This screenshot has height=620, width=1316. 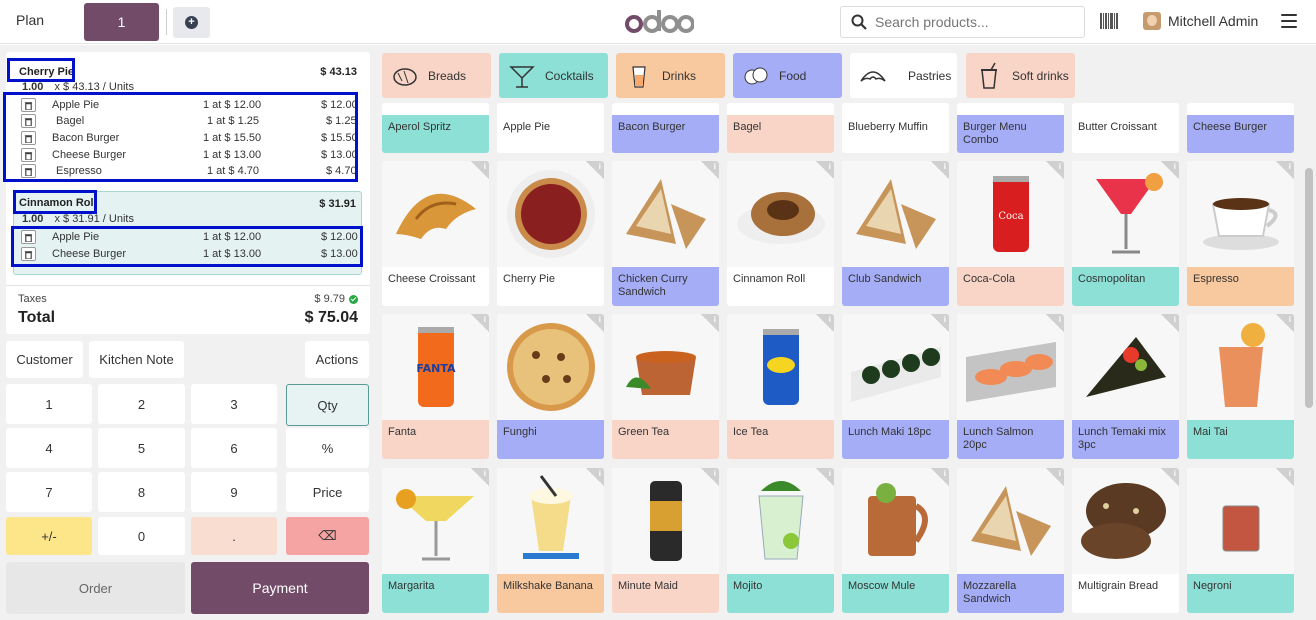 What do you see at coordinates (665, 128) in the screenshot?
I see `product-card-bacon-burger: Bacon Burger` at bounding box center [665, 128].